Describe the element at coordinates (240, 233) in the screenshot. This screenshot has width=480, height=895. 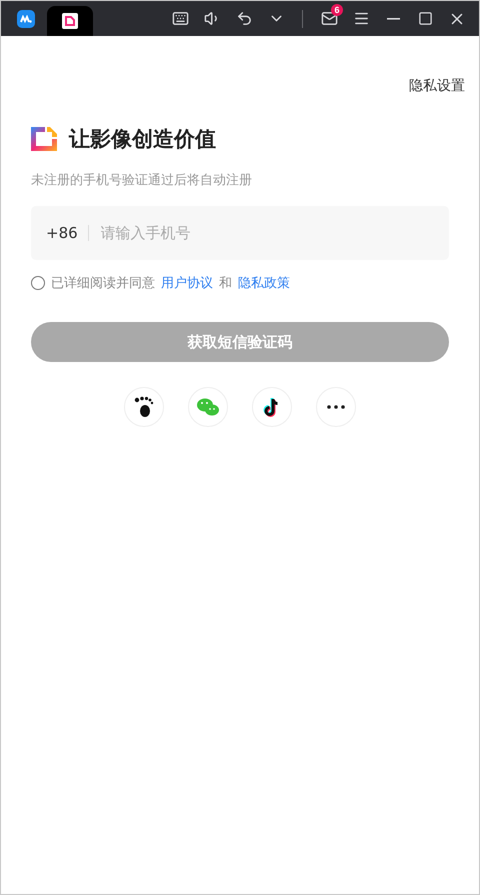
I see `phone-input-field: +86 请输入手机号` at that location.